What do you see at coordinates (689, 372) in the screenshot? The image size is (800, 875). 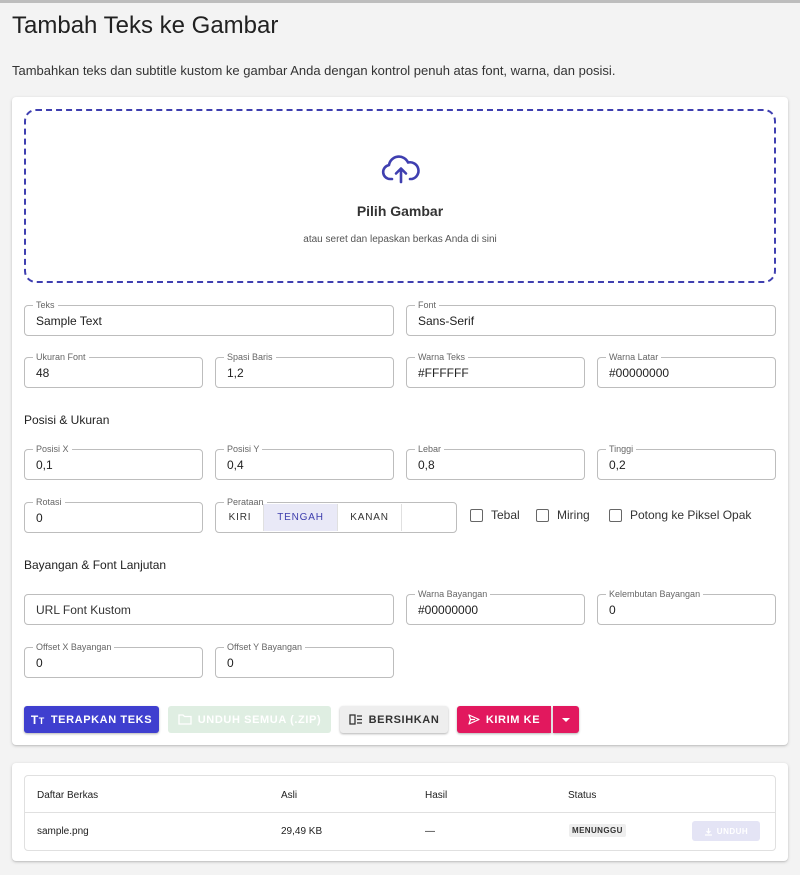 I see `bg-color-input` at bounding box center [689, 372].